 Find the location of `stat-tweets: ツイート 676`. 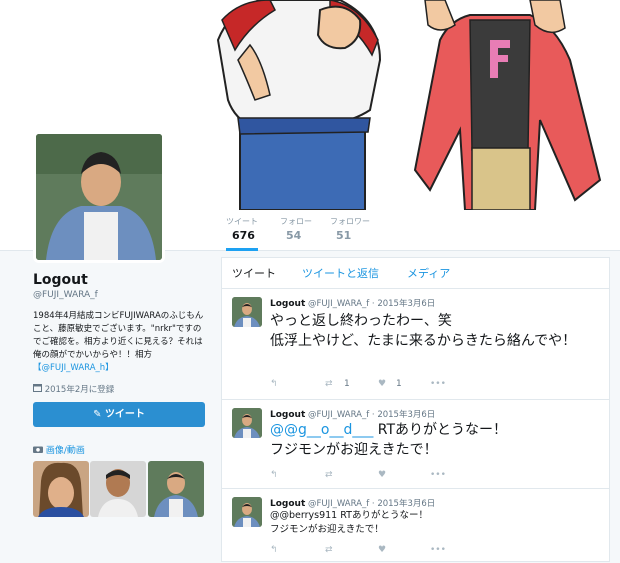

stat-tweets: ツイート 676 is located at coordinates (242, 233).